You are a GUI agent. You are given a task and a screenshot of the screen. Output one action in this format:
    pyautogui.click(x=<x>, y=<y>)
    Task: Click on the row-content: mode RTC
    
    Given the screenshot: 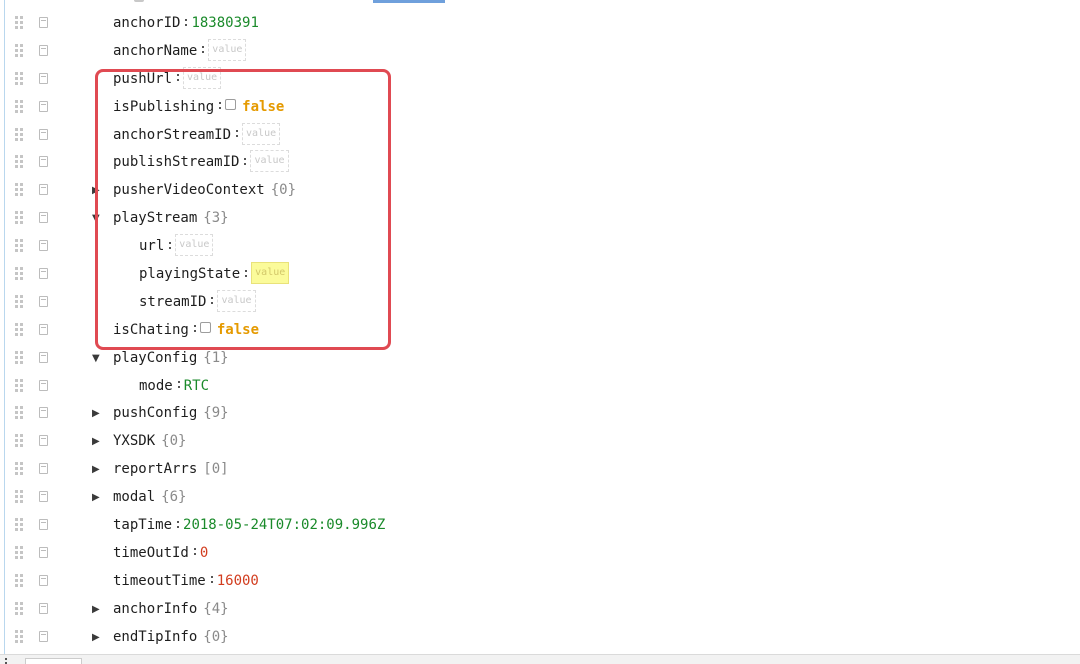 What is the action you would take?
    pyautogui.click(x=174, y=387)
    